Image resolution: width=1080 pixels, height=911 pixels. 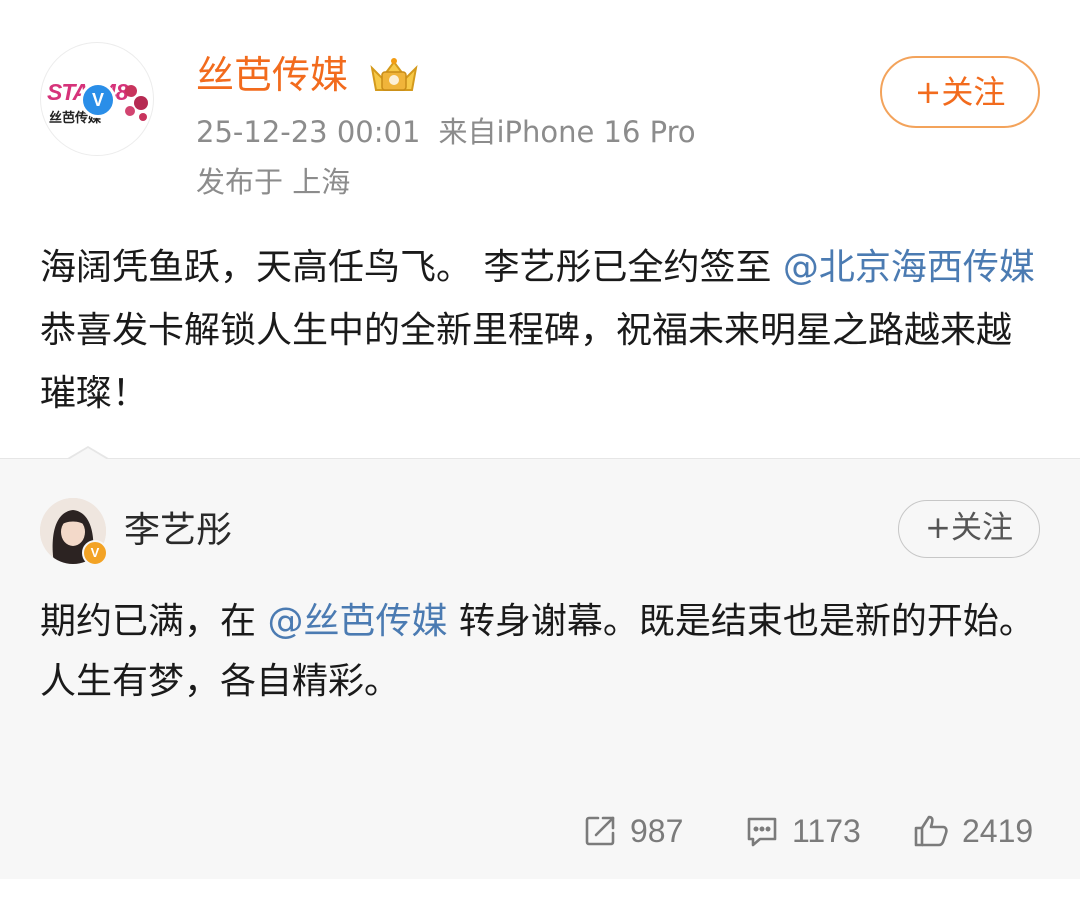 I want to click on repost-mention-link: @丝芭传媒, so click(x=357, y=621).